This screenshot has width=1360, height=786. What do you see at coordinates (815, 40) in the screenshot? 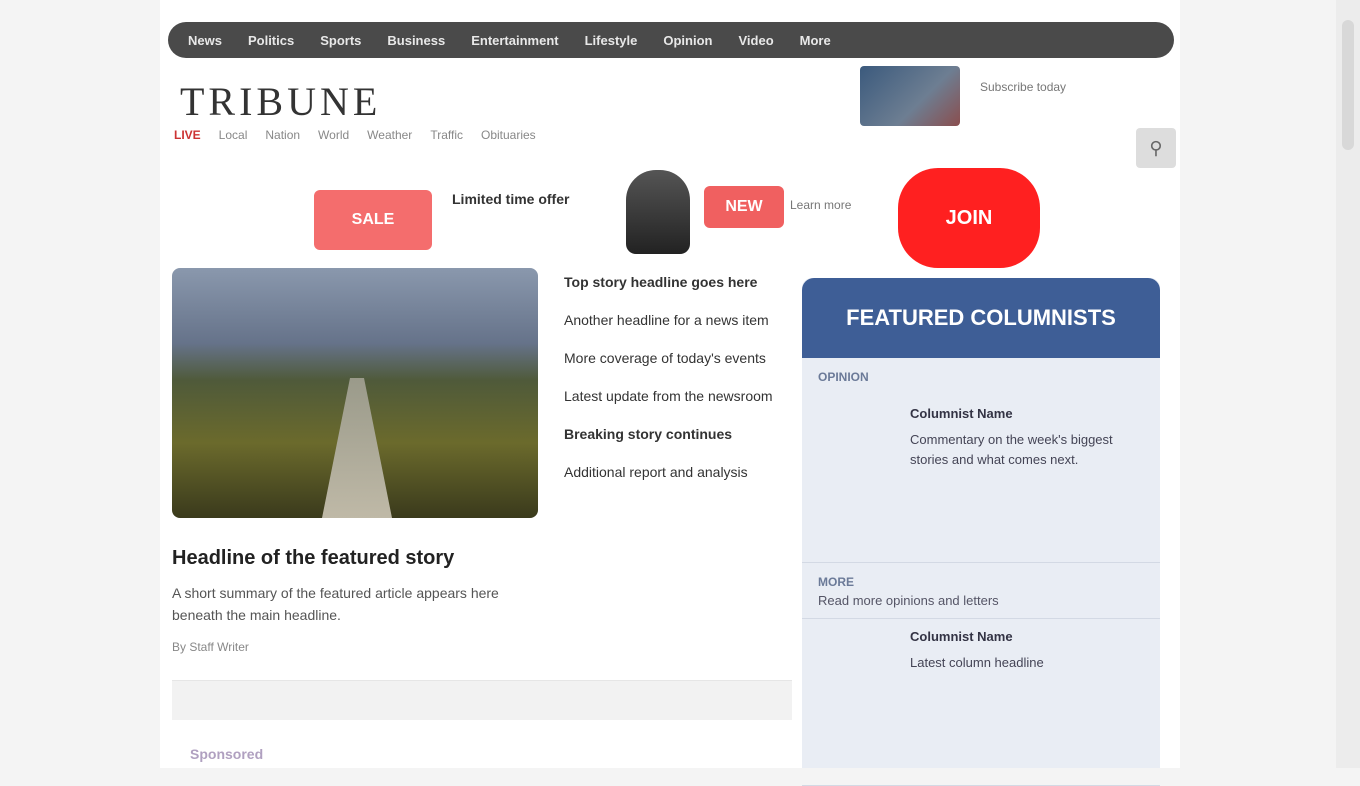
I see `nav-more: More` at bounding box center [815, 40].